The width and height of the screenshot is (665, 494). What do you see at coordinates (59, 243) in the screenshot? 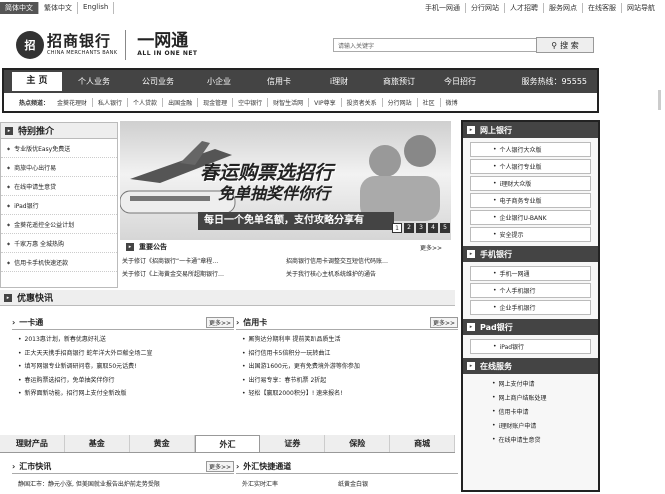
I see `list-item: 千家万惠 全城热购` at bounding box center [59, 243].